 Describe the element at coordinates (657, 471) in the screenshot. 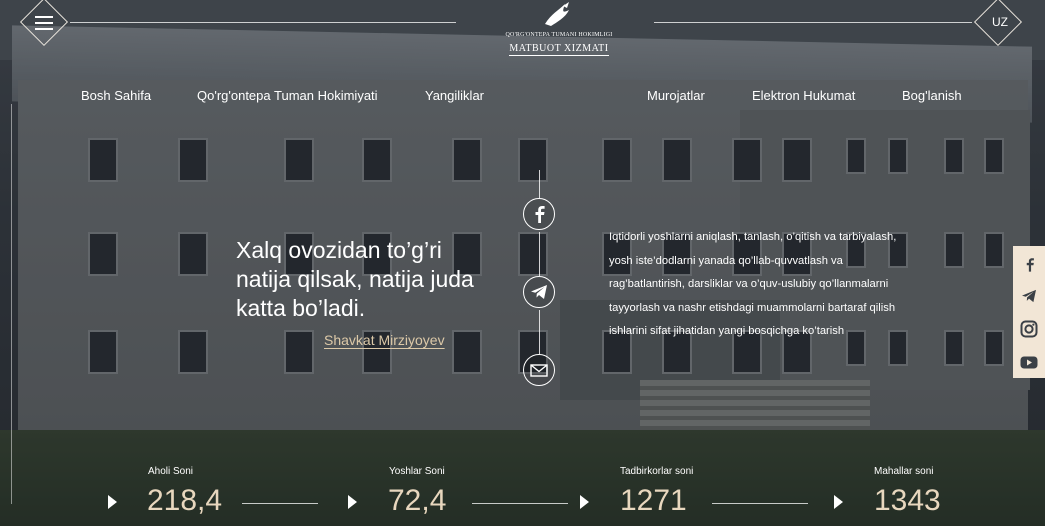

I see `stat-label-entrepreneurs: Tadbirkorlar soni` at that location.